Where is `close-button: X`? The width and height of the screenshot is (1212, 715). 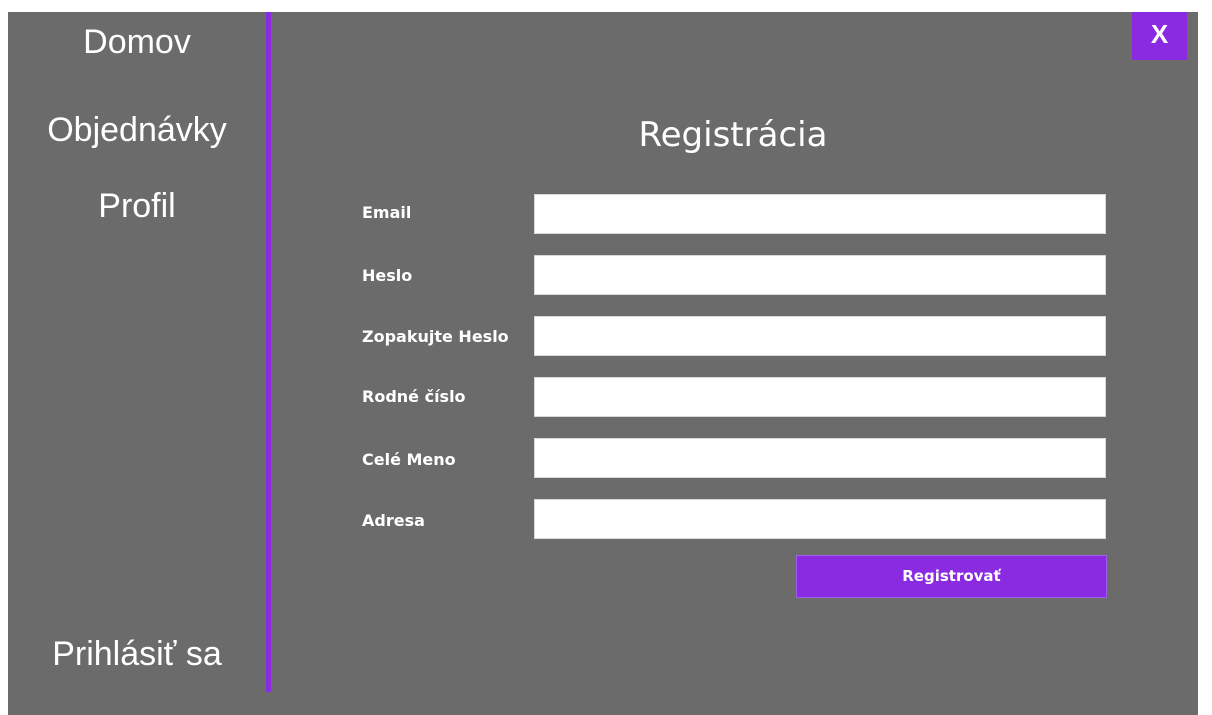 close-button: X is located at coordinates (1159, 36).